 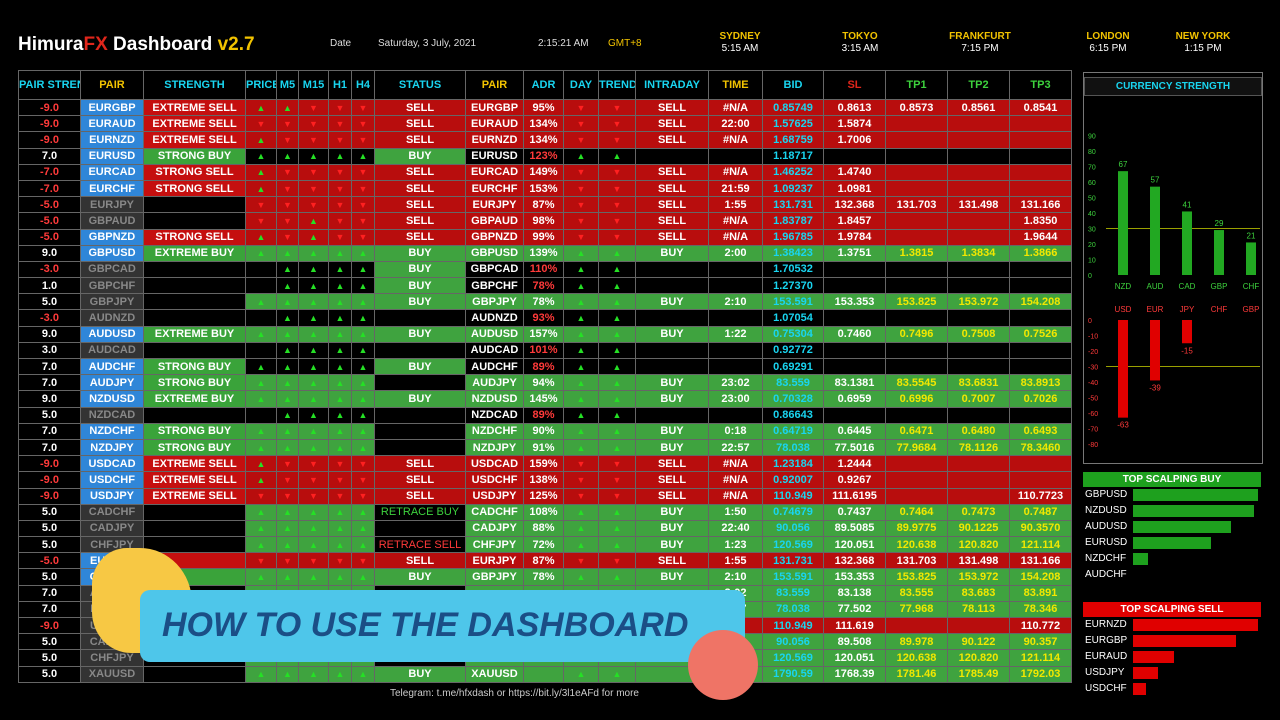 I want to click on scalp-row: EURUSD, so click(x=1172, y=543).